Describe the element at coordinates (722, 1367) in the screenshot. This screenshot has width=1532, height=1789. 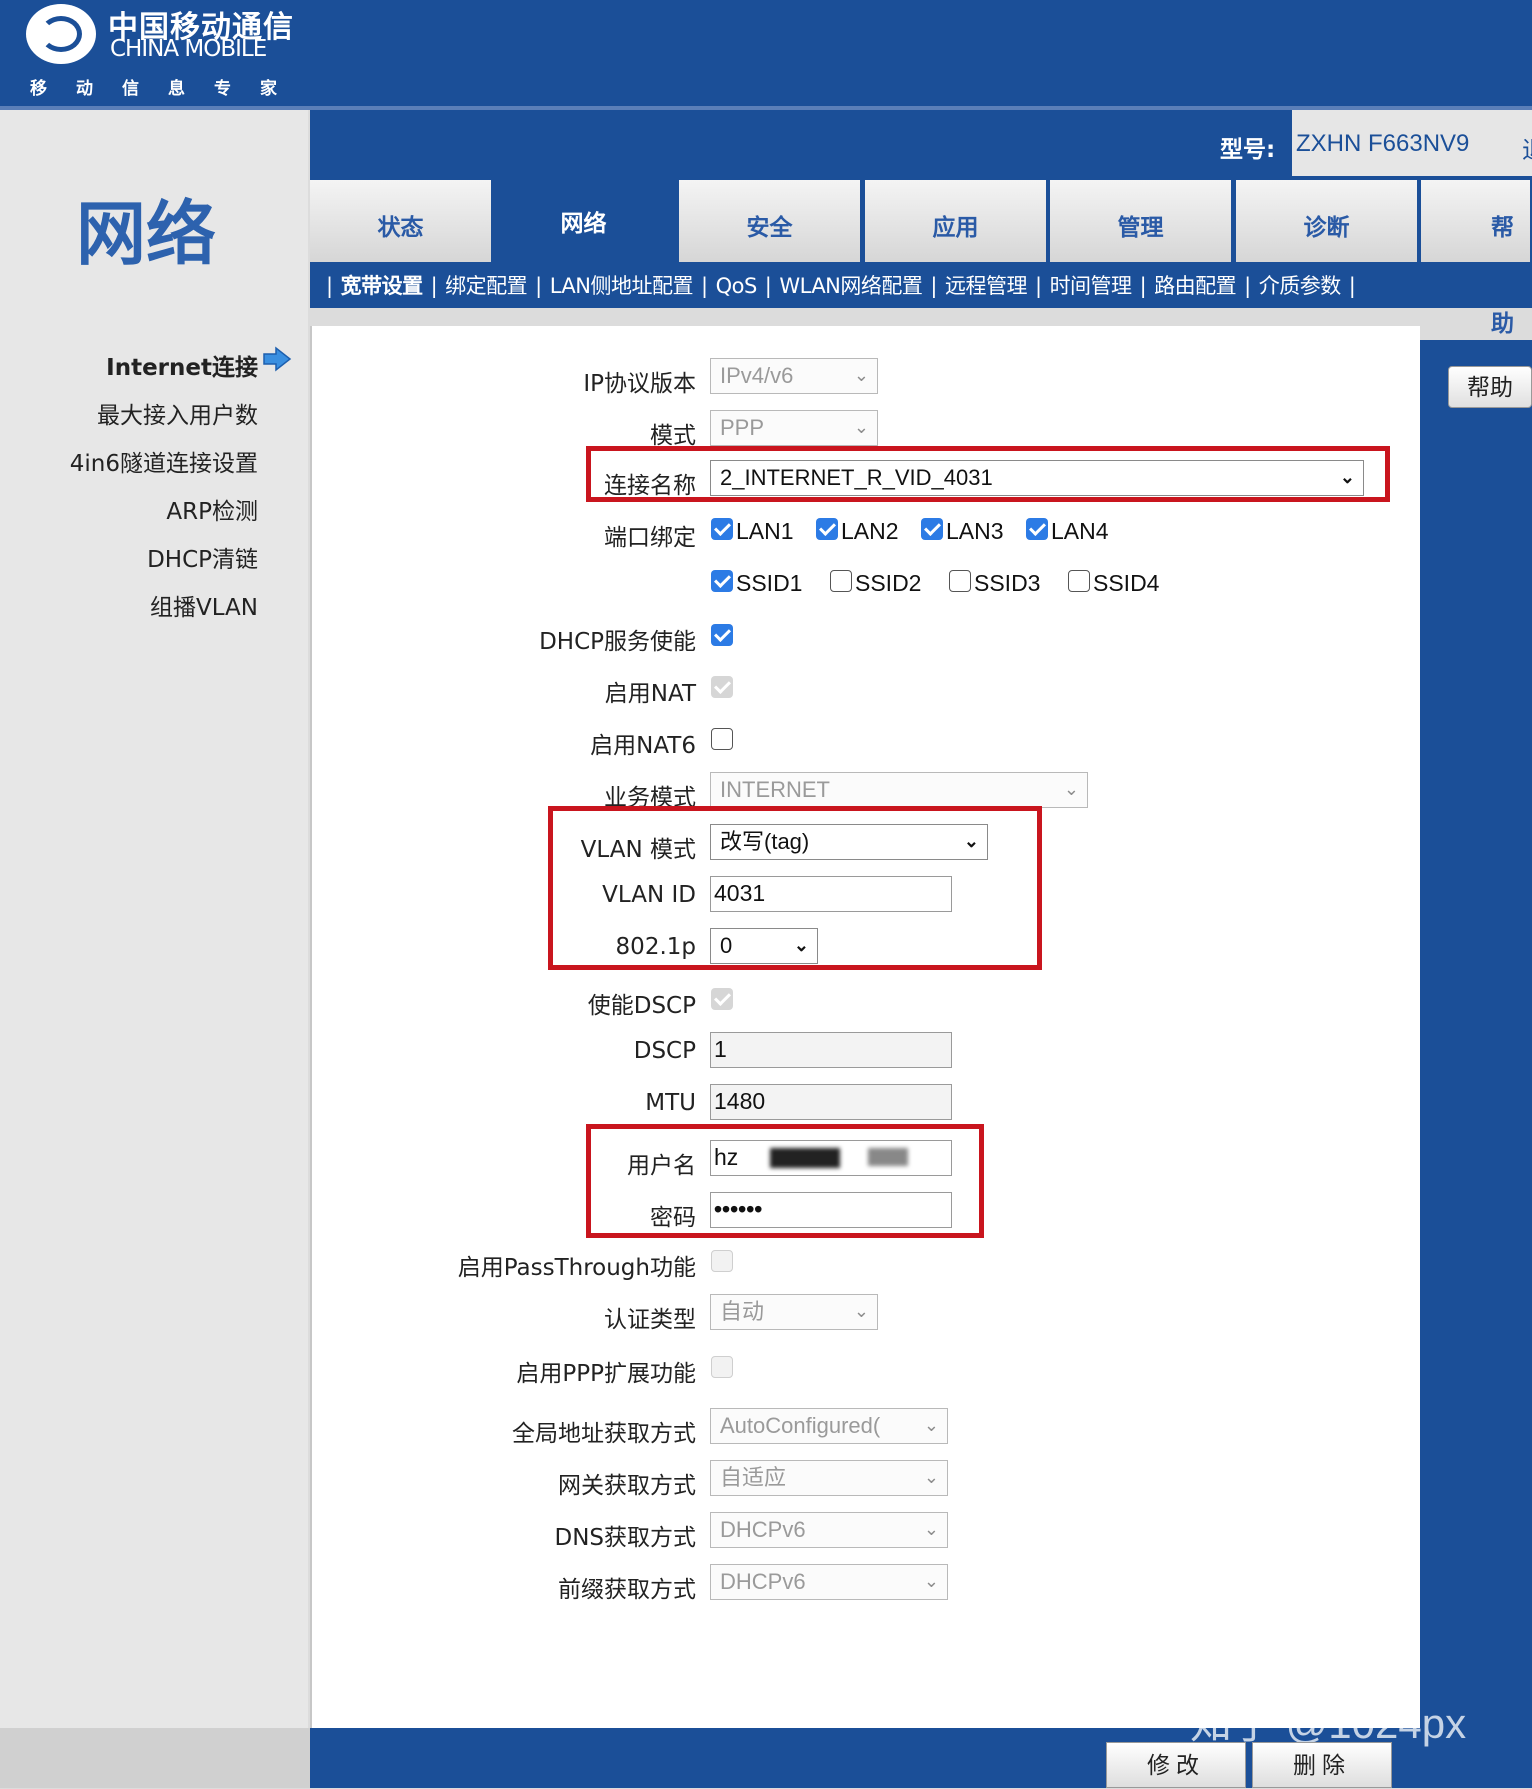
I see `ppp-ext-checkbox` at that location.